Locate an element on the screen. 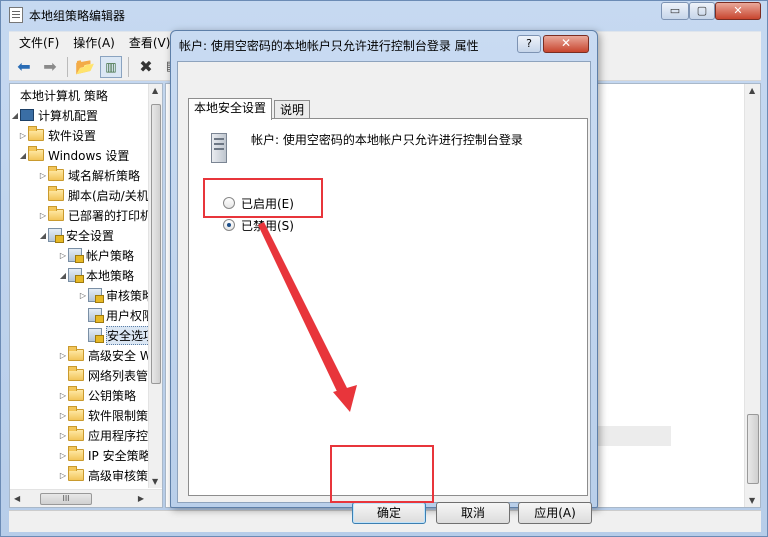 Image resolution: width=768 pixels, height=537 pixels. tab-local-security-setting: 本地安全设置 is located at coordinates (230, 109).